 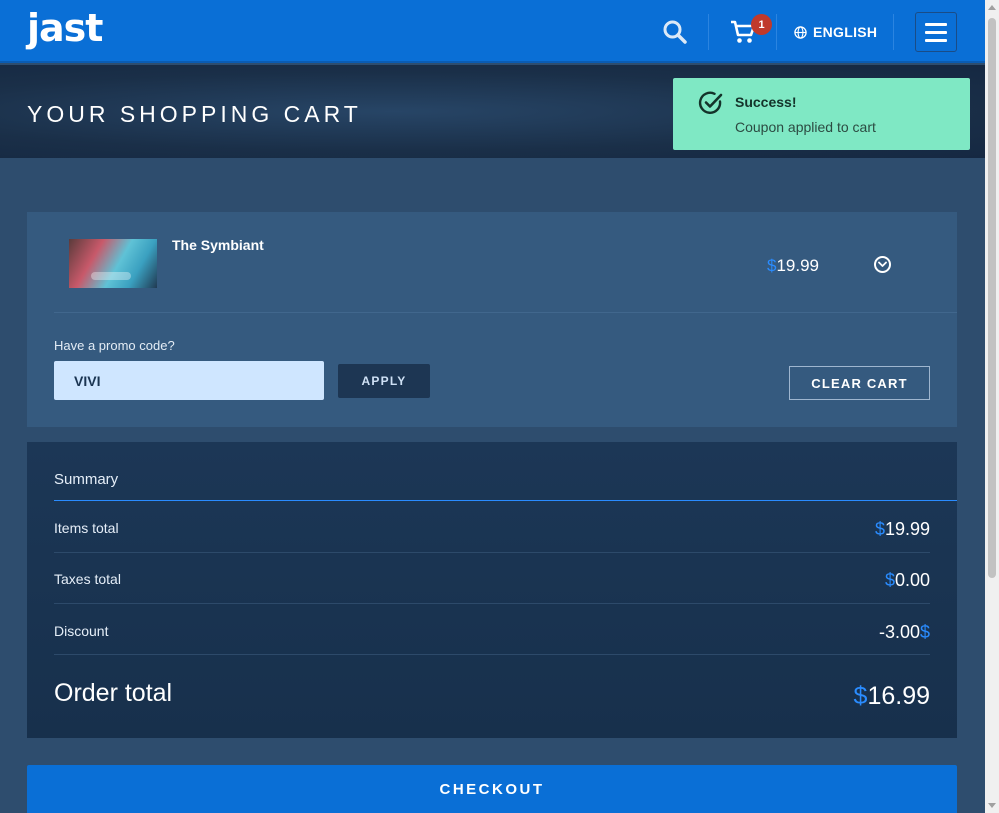 What do you see at coordinates (218, 245) in the screenshot?
I see `product-title: The Symbiant` at bounding box center [218, 245].